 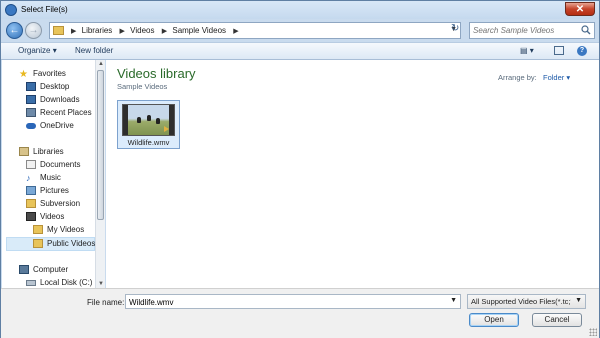 I want to click on nav-label: Videos, so click(x=52, y=216).